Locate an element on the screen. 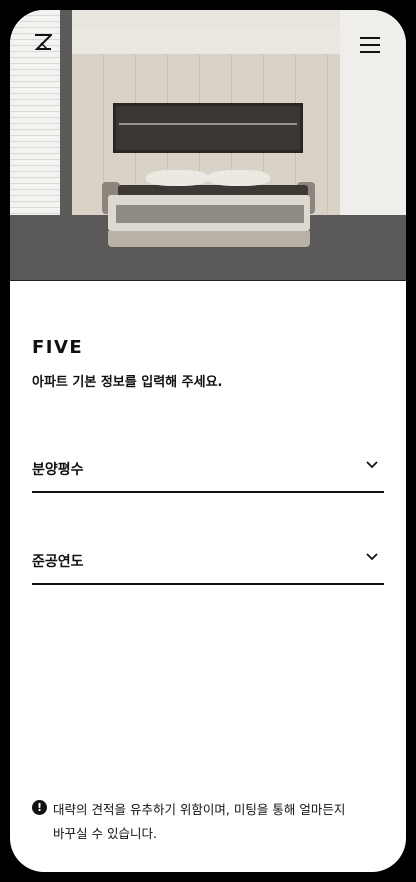 The width and height of the screenshot is (416, 882). completion-year-select: 준공연도 is located at coordinates (208, 562).